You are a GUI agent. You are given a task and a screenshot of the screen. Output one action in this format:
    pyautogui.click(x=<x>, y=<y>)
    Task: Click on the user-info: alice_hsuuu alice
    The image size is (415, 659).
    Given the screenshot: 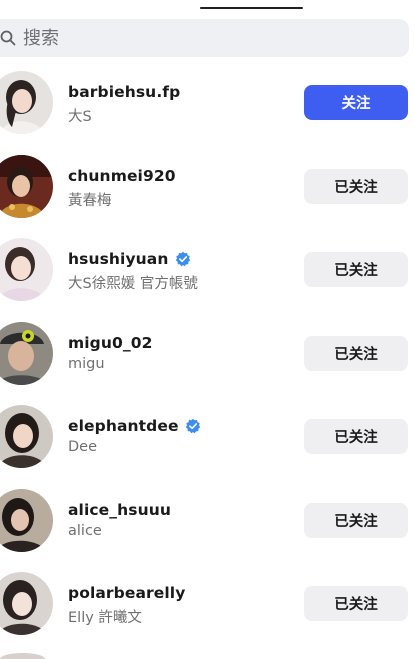 What is the action you would take?
    pyautogui.click(x=119, y=519)
    